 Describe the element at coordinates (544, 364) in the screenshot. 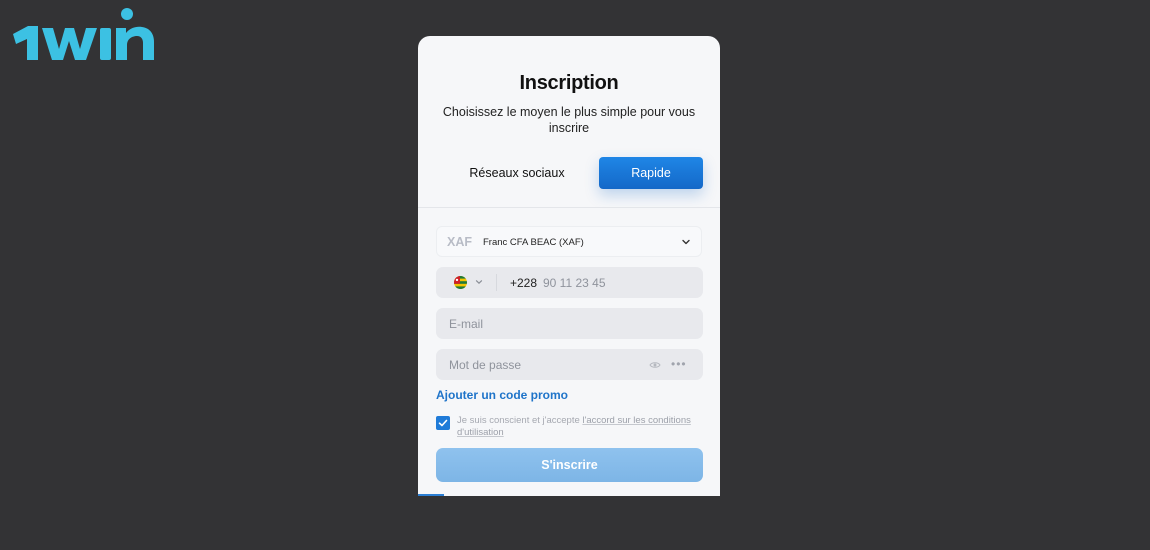

I see `password-input` at that location.